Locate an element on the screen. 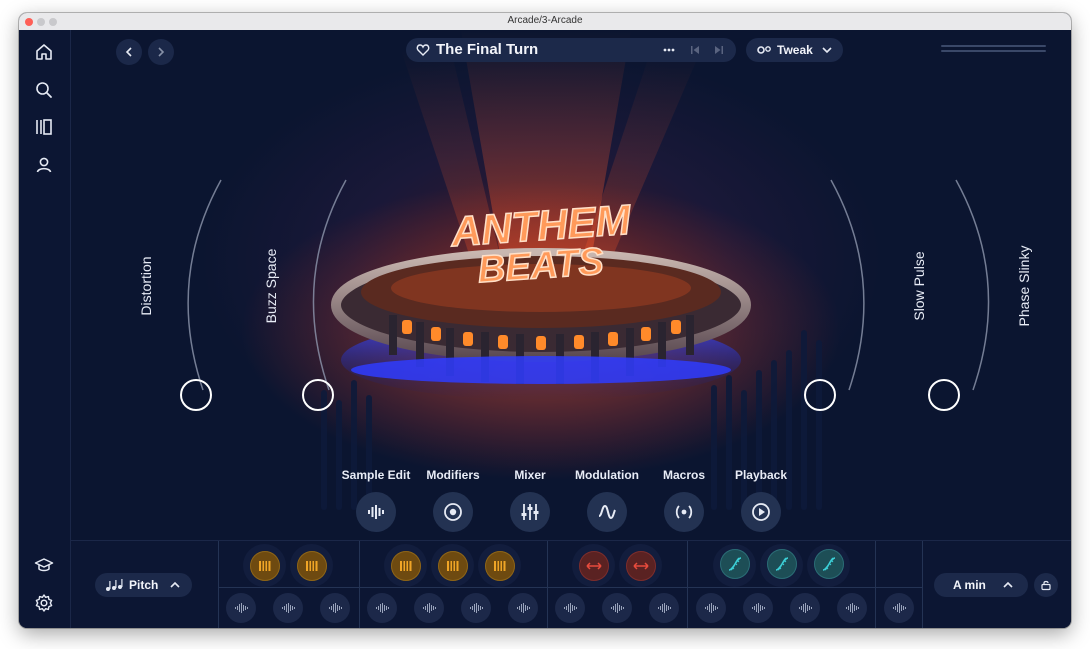  knob-slow-pulse is located at coordinates (820, 395).